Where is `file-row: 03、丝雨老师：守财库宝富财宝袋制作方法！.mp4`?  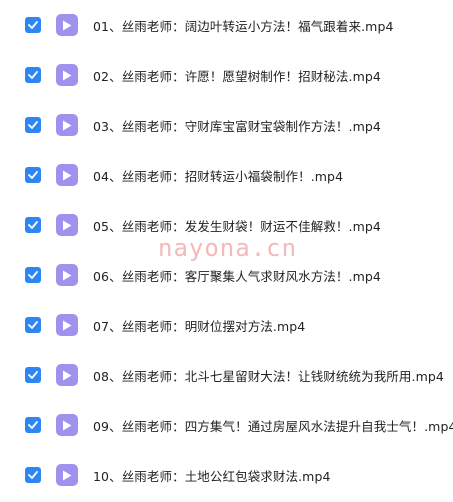
file-row: 03、丝雨老师：守财库宝富财宝袋制作方法！.mp4 is located at coordinates (226, 125).